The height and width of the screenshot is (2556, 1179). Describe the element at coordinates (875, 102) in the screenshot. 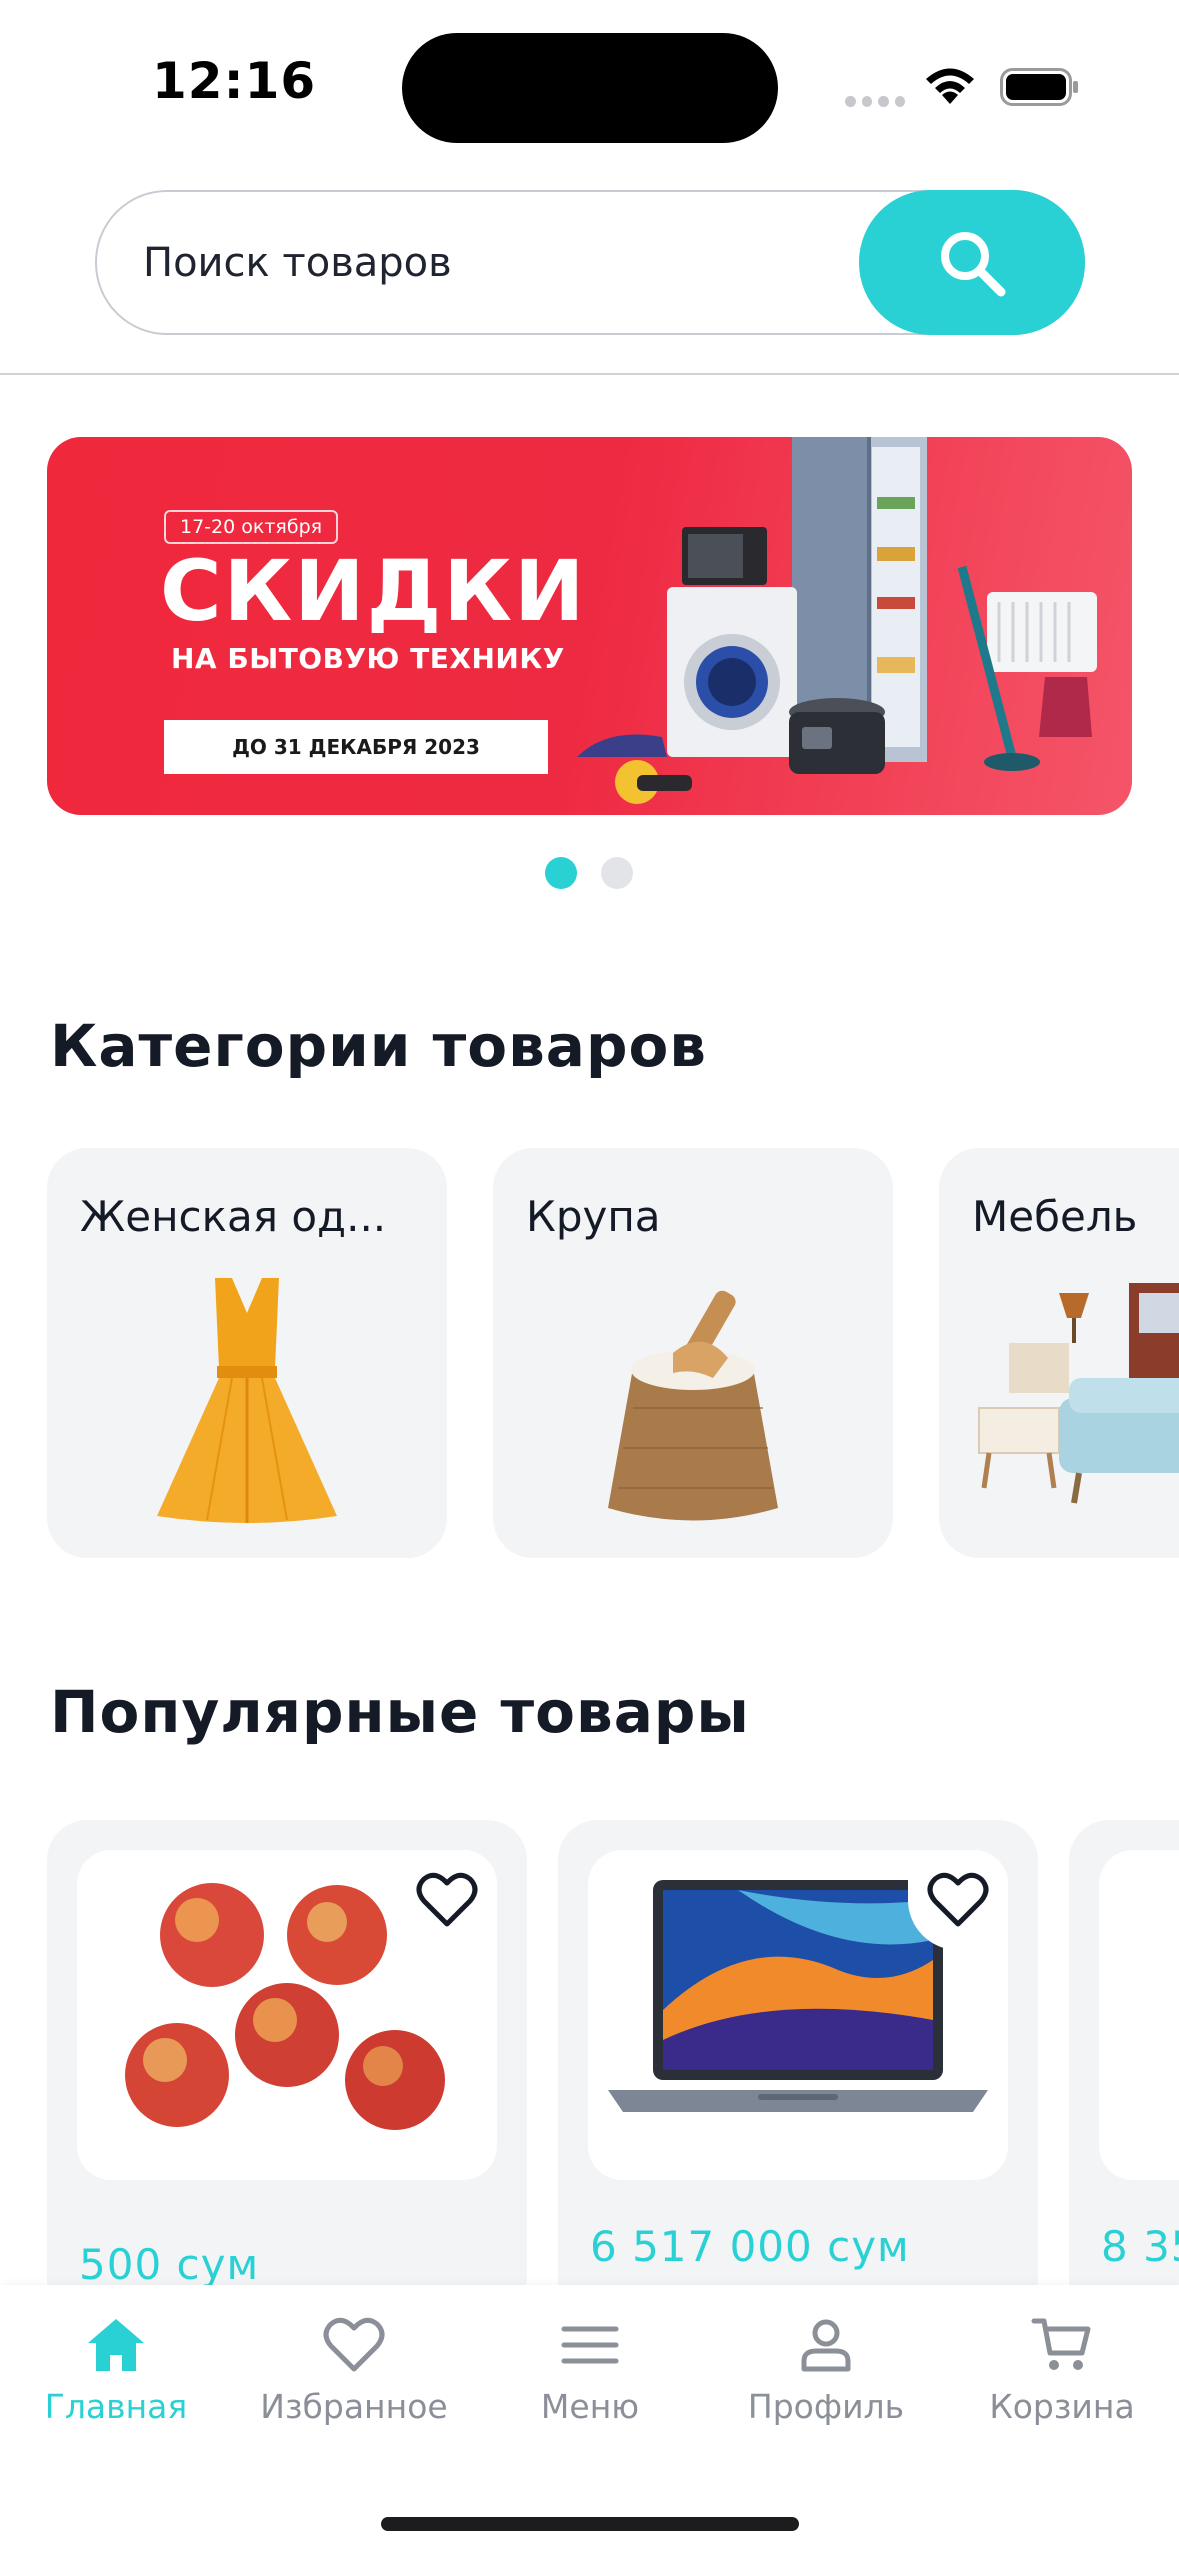

I see `cellular-signal-icon` at that location.